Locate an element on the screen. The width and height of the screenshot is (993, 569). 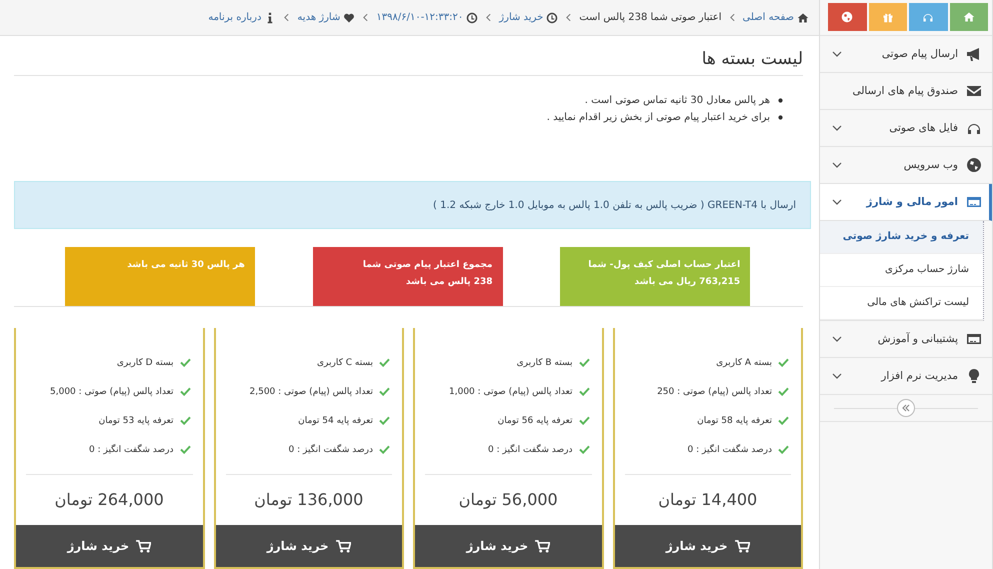
page-title: لیست بسته ها is located at coordinates (408, 56).